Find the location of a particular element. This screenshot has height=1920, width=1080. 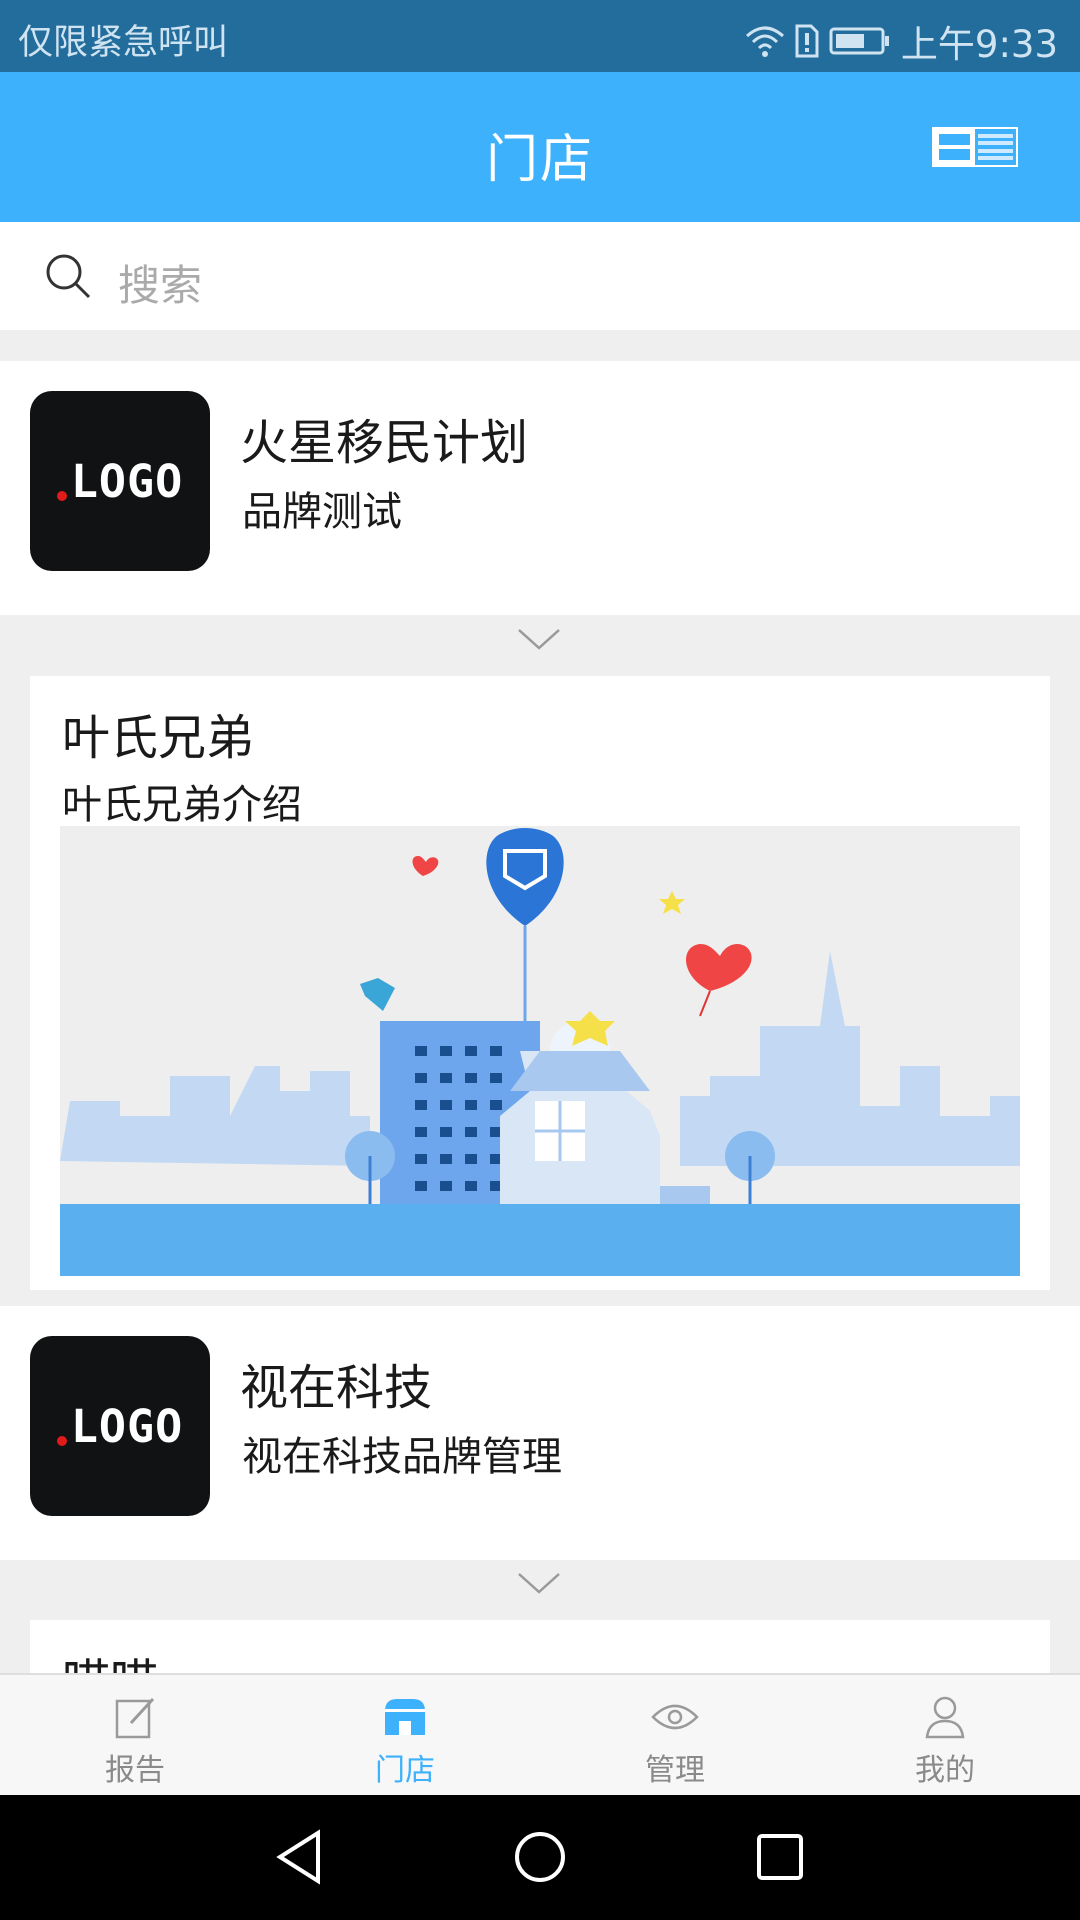

clock: 上午9:33 is located at coordinates (979, 44).